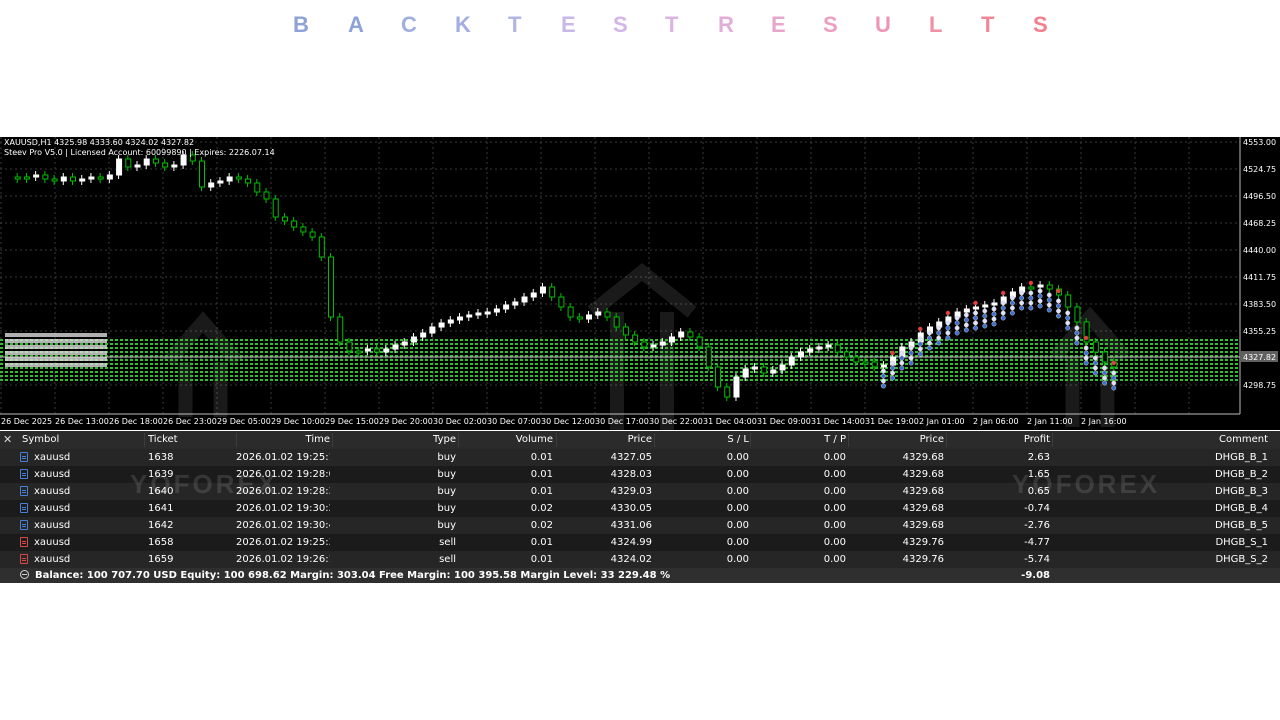  Describe the element at coordinates (896, 439) in the screenshot. I see `column-header-cur: Price` at that location.